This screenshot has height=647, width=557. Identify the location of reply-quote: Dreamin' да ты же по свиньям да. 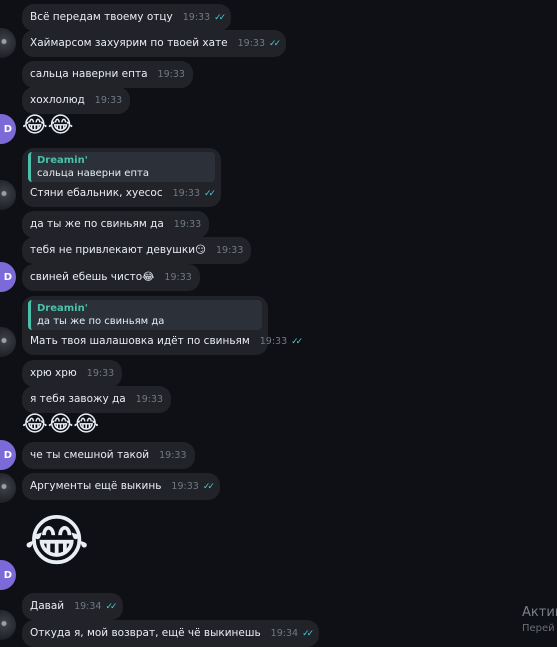
(145, 315).